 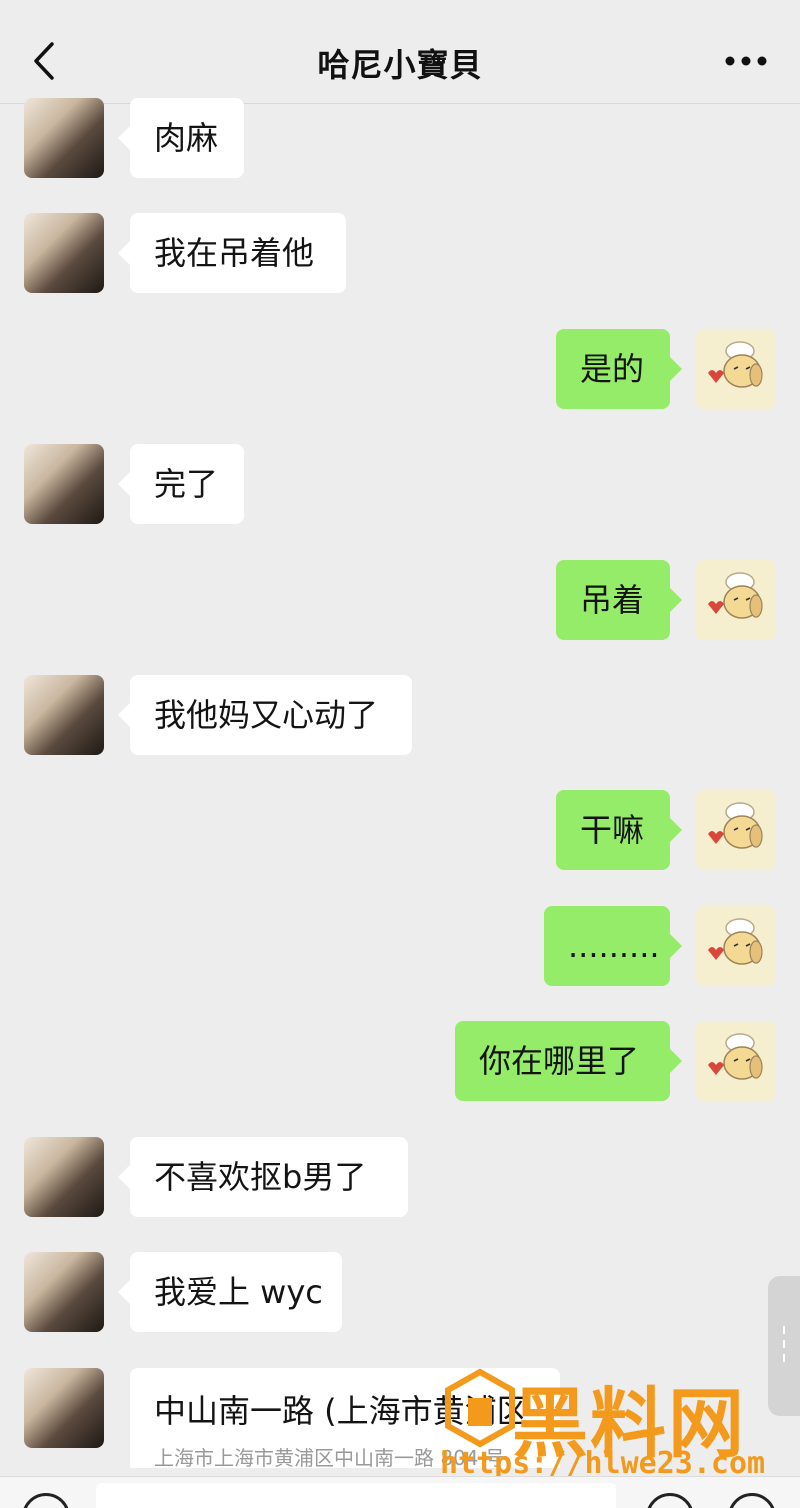 I want to click on plus-button, so click(x=752, y=1500).